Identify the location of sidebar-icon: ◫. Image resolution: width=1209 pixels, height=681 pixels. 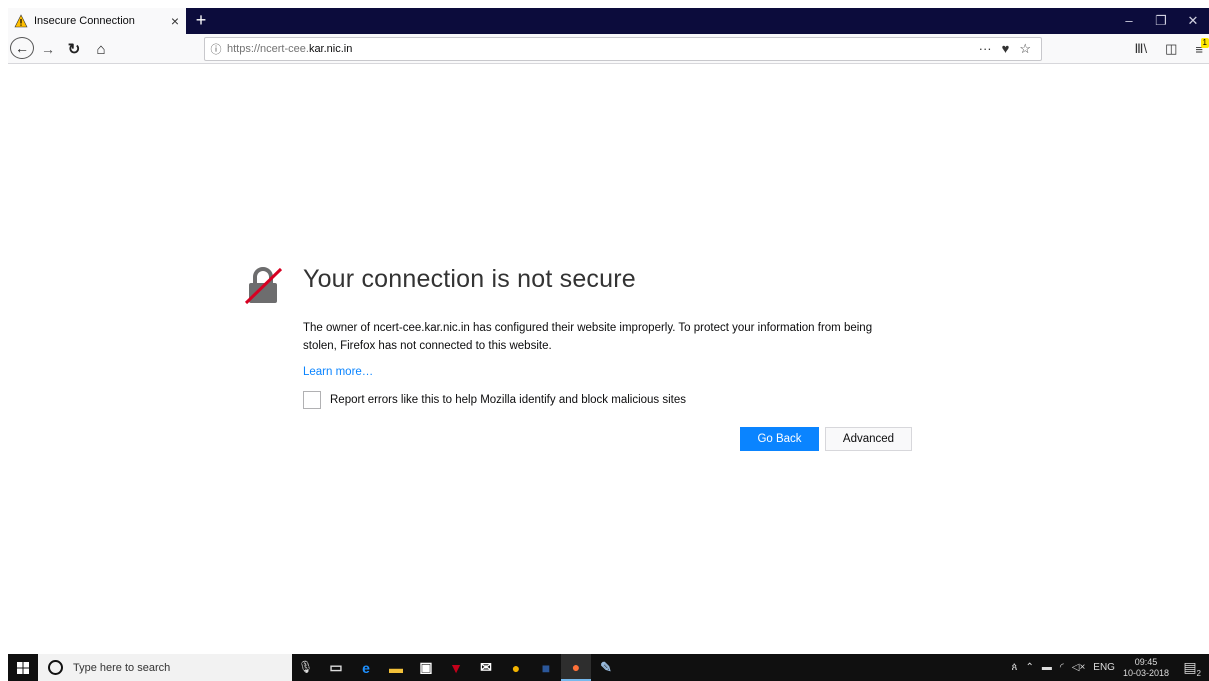
(1171, 49).